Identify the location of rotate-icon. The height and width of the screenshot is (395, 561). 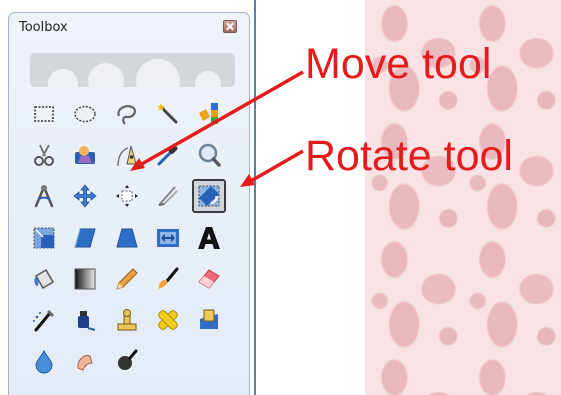
(209, 196).